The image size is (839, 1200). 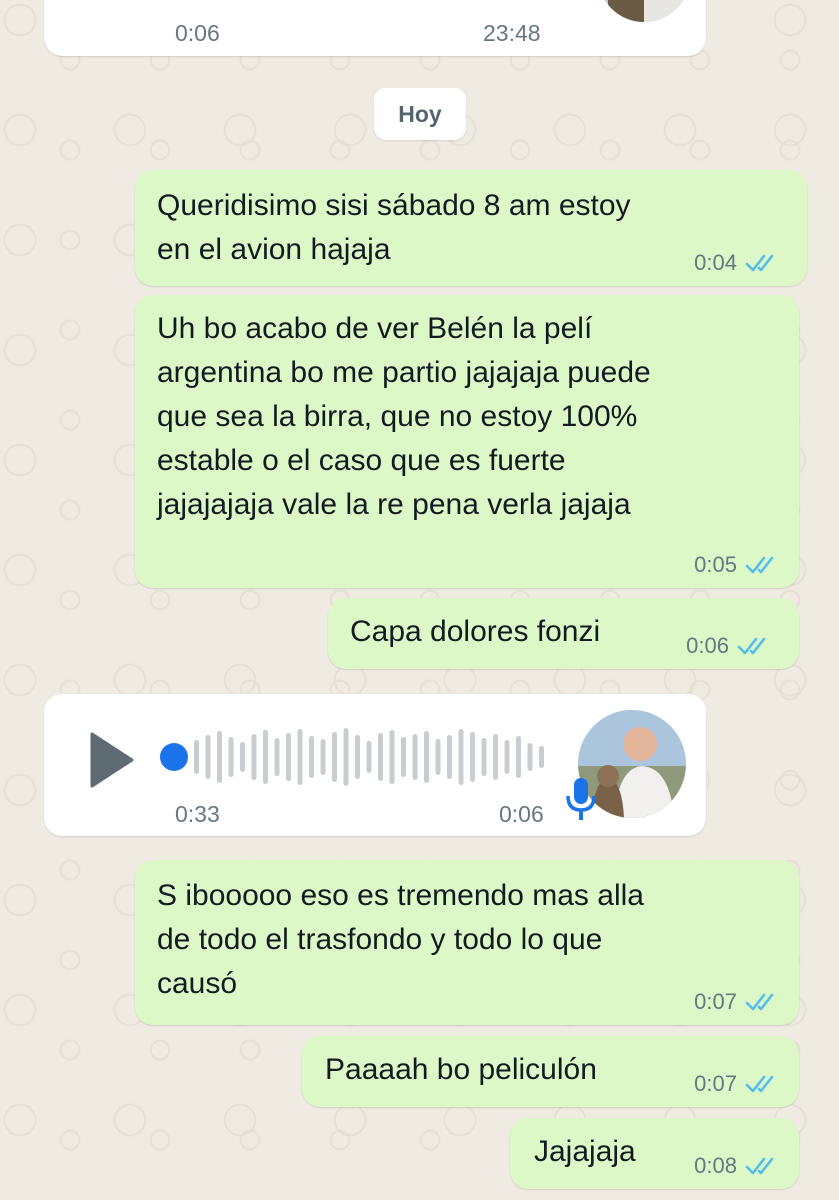 What do you see at coordinates (375, 28) in the screenshot?
I see `voice-message-top: 0:06 23:48` at bounding box center [375, 28].